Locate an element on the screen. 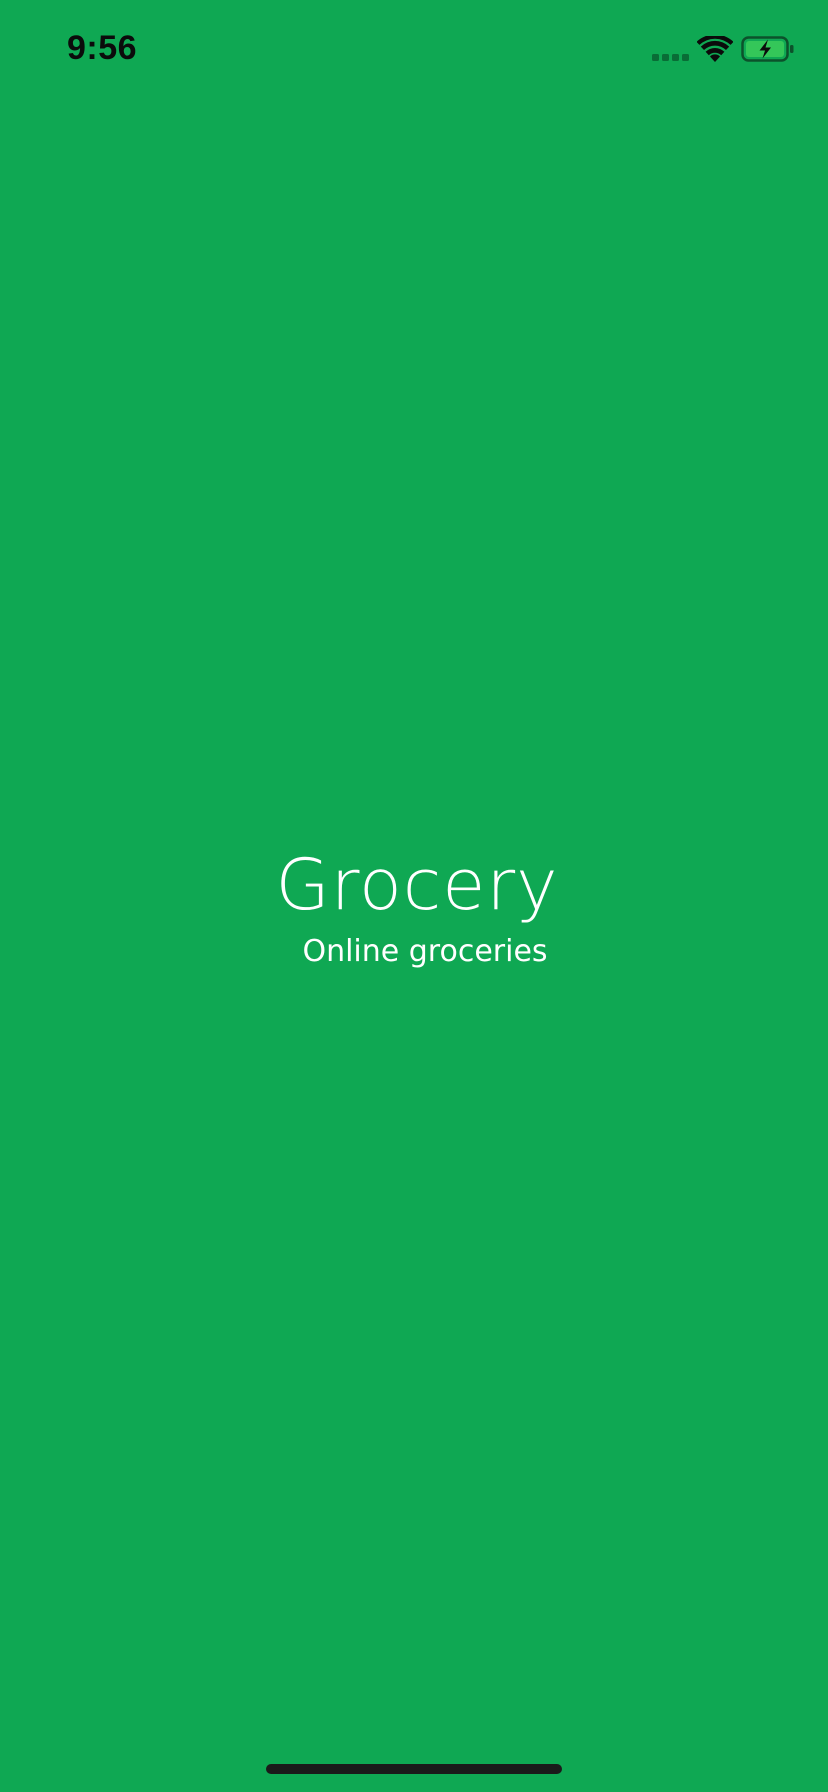 The image size is (828, 1792). signal-icon is located at coordinates (671, 58).